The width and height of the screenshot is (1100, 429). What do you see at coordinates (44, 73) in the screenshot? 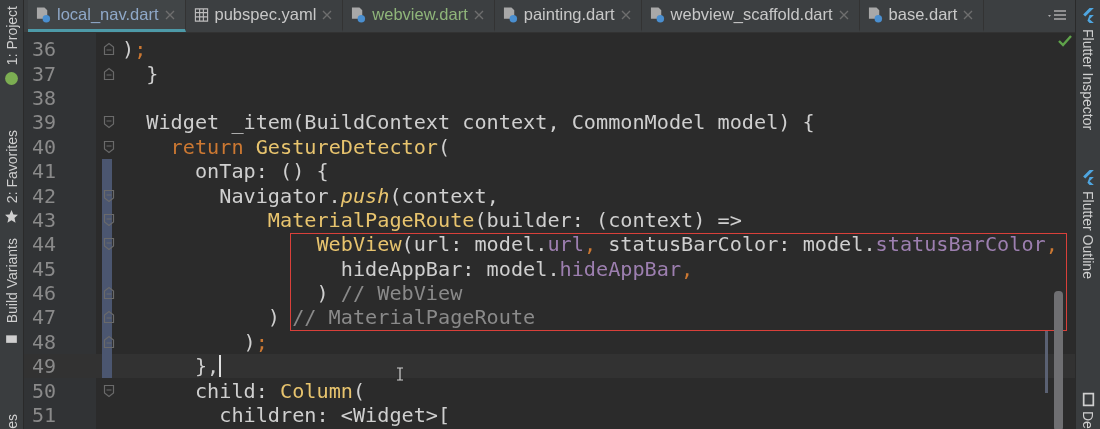
I see `line-number: 37` at bounding box center [44, 73].